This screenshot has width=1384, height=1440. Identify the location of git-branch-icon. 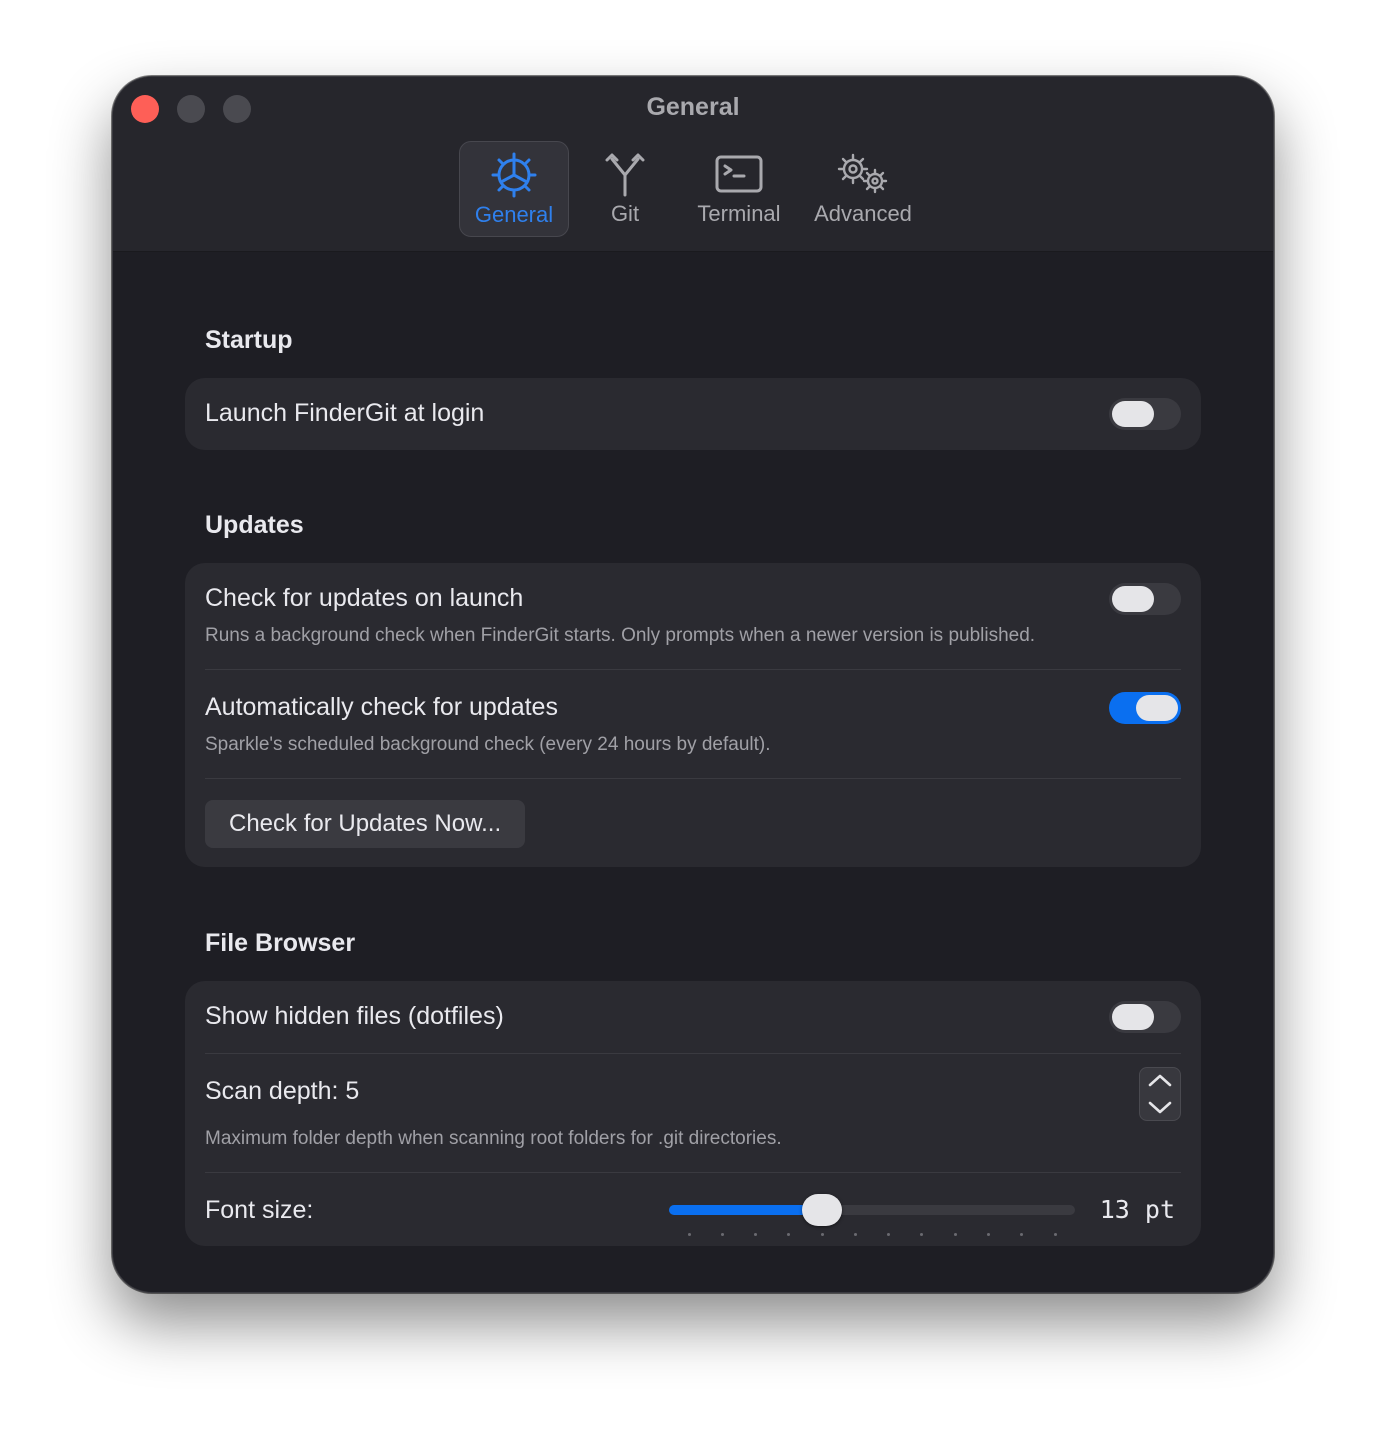
(625, 174).